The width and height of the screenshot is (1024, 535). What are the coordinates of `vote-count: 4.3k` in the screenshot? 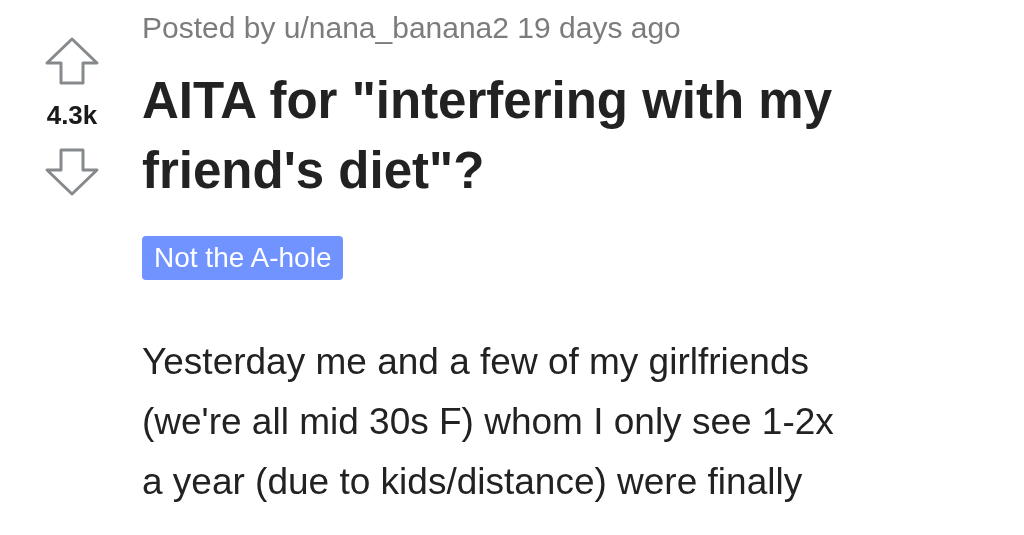 It's located at (72, 115).